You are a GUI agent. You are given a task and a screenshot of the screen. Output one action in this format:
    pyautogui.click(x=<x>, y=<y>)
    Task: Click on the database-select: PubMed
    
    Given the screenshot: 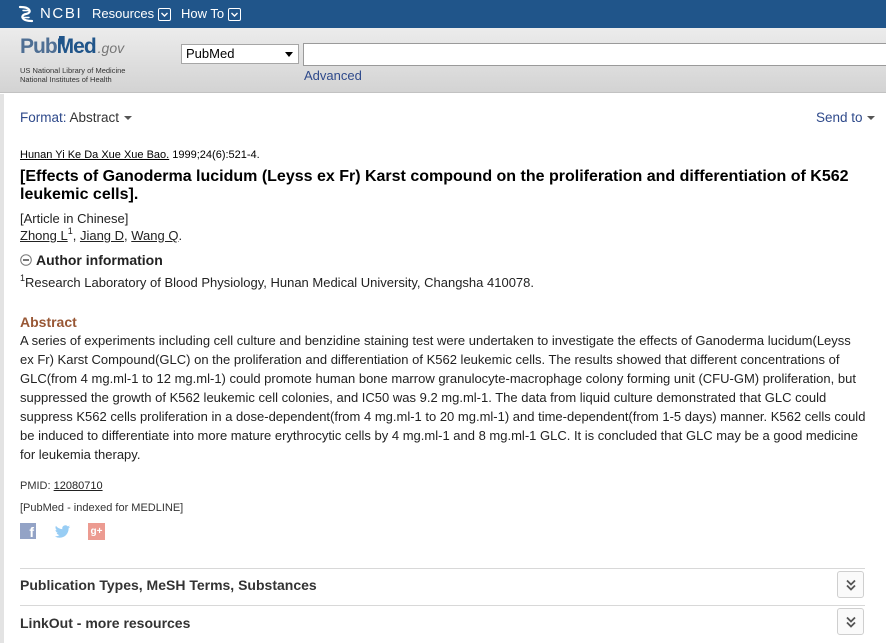 What is the action you would take?
    pyautogui.click(x=240, y=54)
    